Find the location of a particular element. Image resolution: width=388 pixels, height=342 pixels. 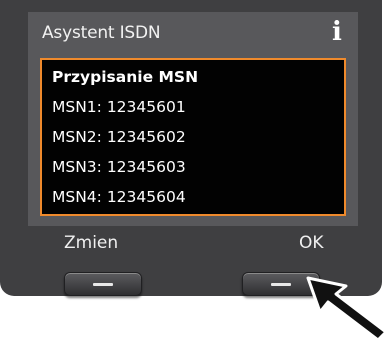

panel-heading: Przypisanie MSN is located at coordinates (125, 77).